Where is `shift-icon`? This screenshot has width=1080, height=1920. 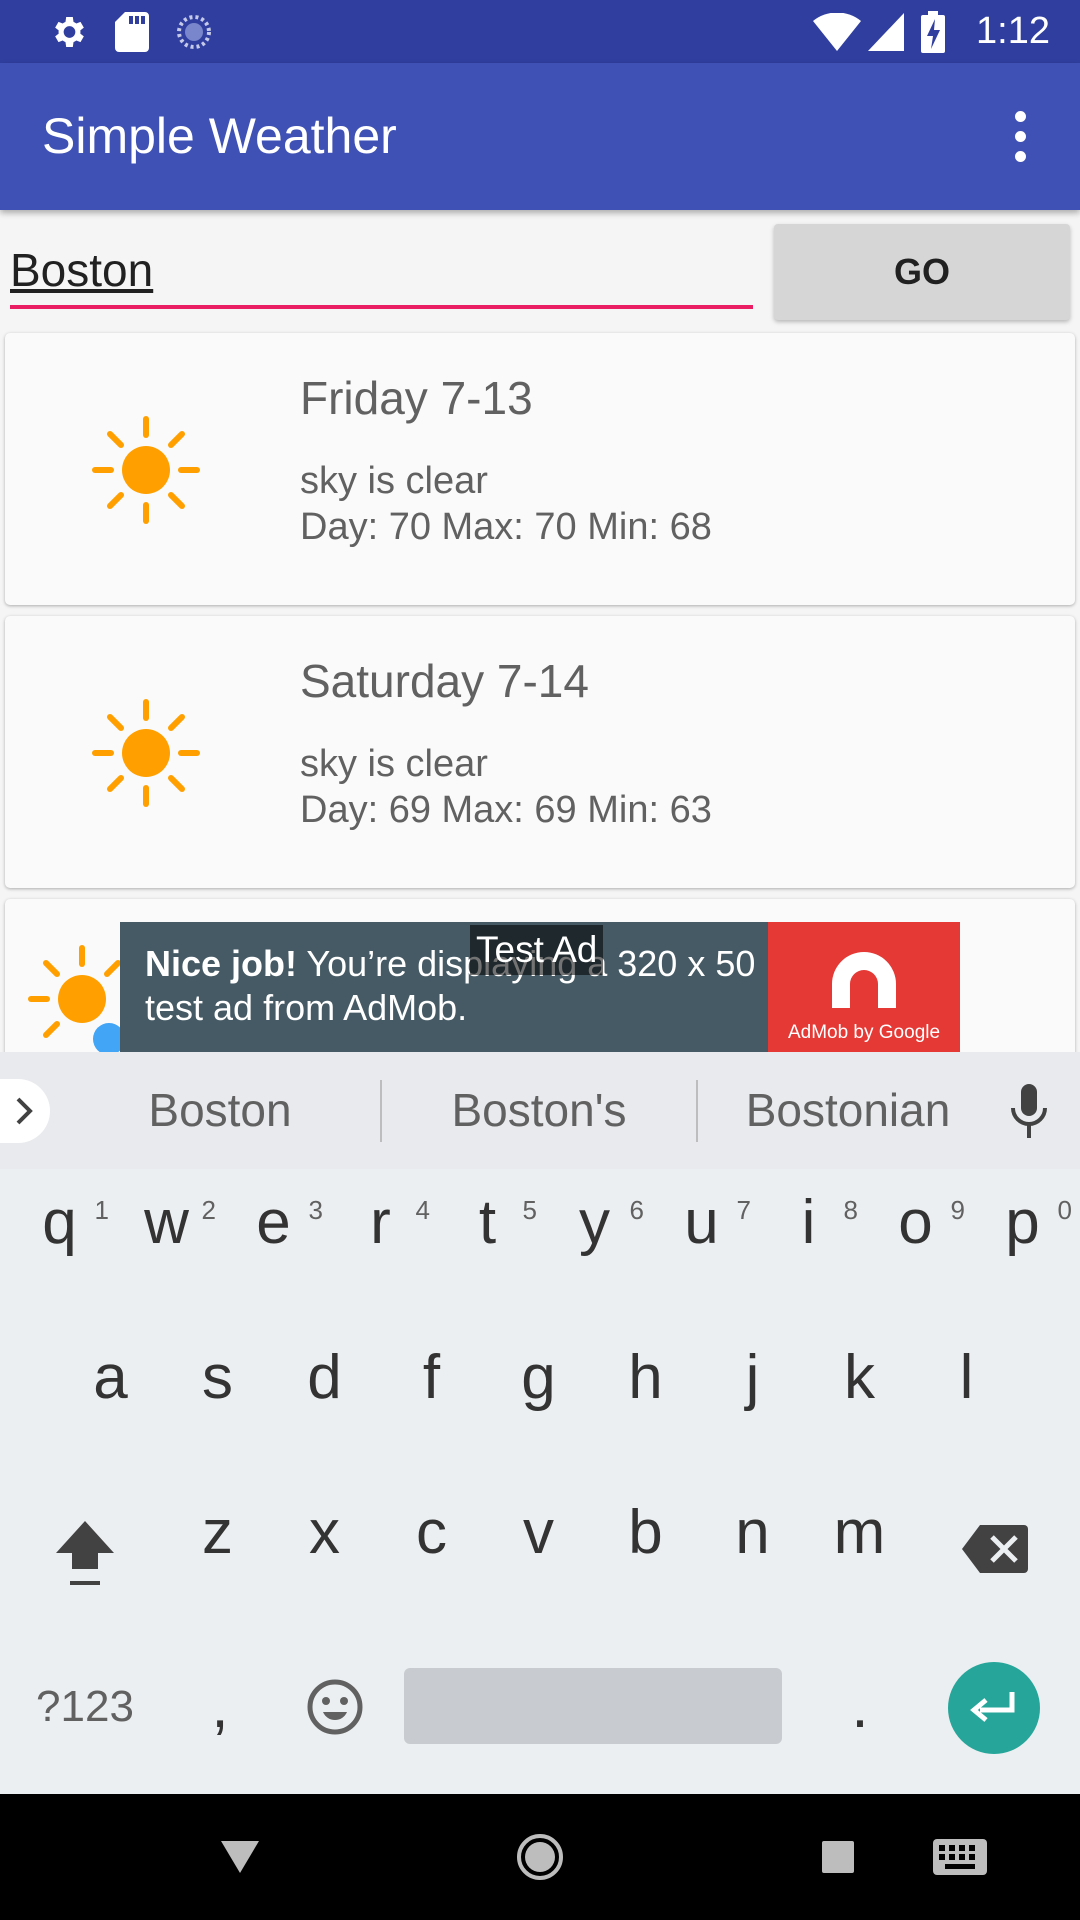 shift-icon is located at coordinates (85, 1553).